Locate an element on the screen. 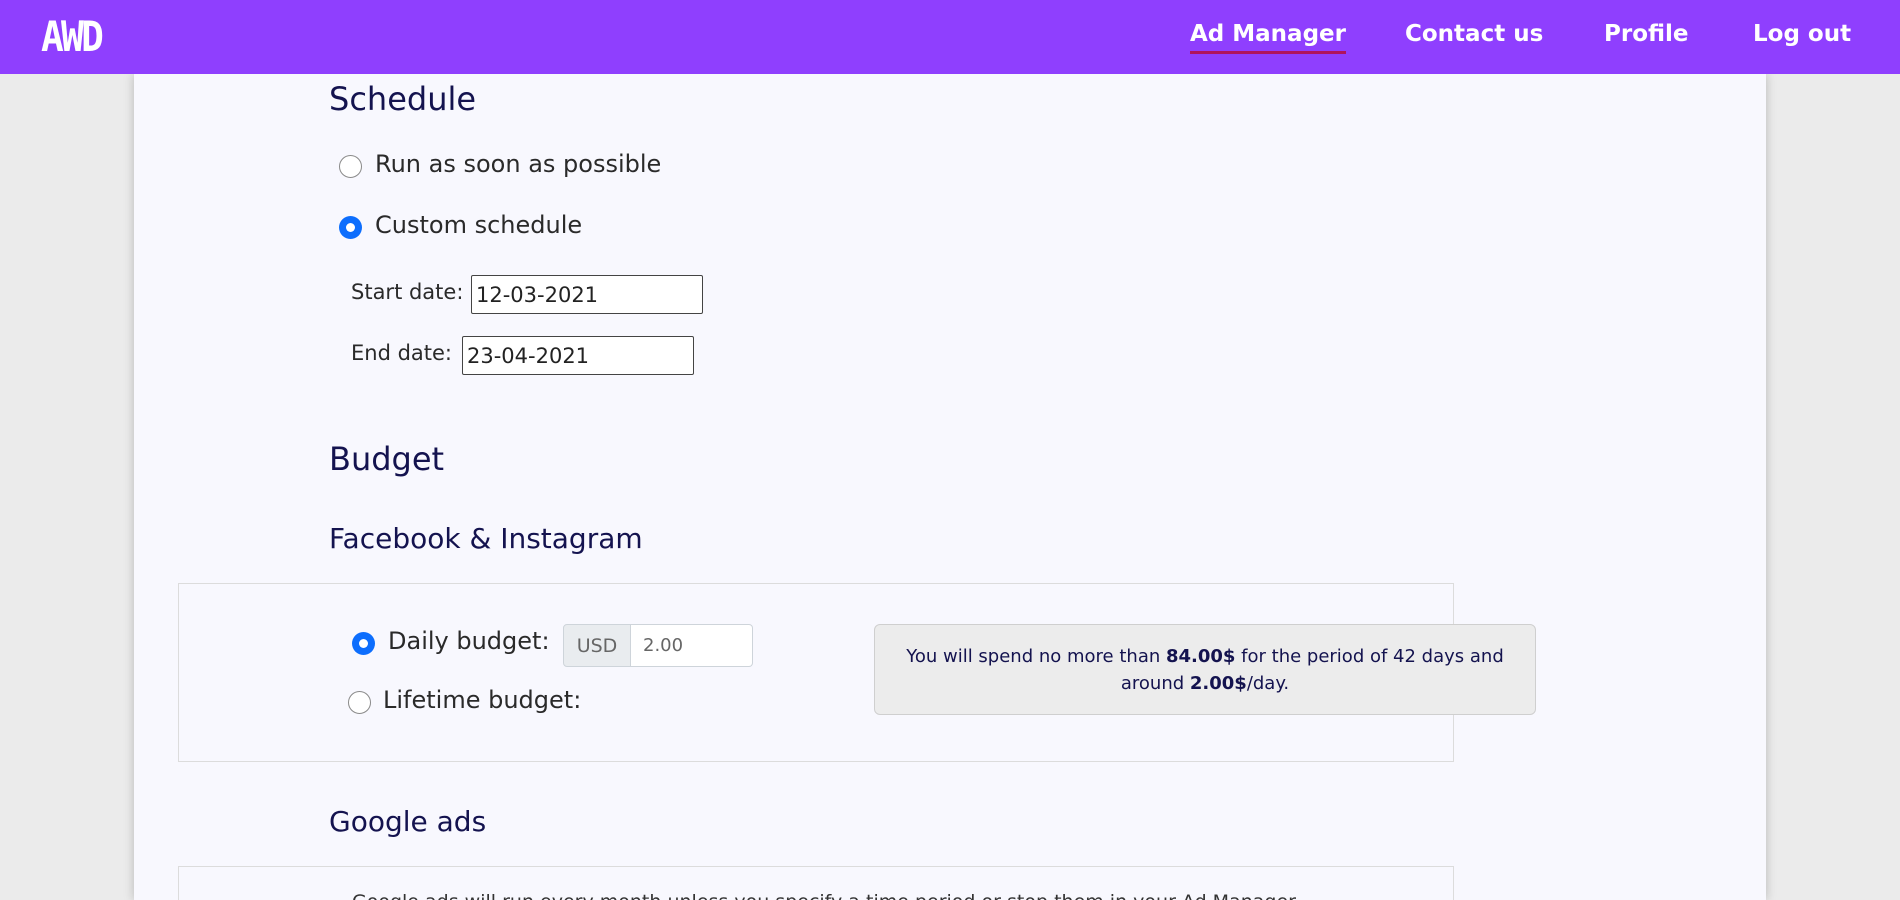 The width and height of the screenshot is (1900, 900). budget-heading: Budget is located at coordinates (387, 459).